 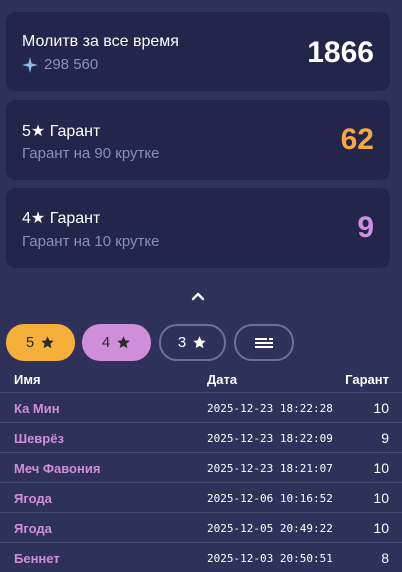 I want to click on total-primogems: 298 560, so click(x=60, y=64).